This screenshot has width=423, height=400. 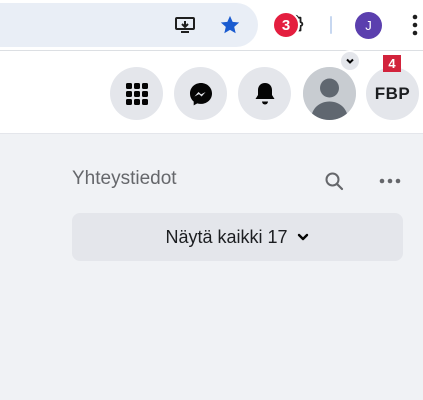 What do you see at coordinates (124, 178) in the screenshot?
I see `contacts-title: Yhteystiedot` at bounding box center [124, 178].